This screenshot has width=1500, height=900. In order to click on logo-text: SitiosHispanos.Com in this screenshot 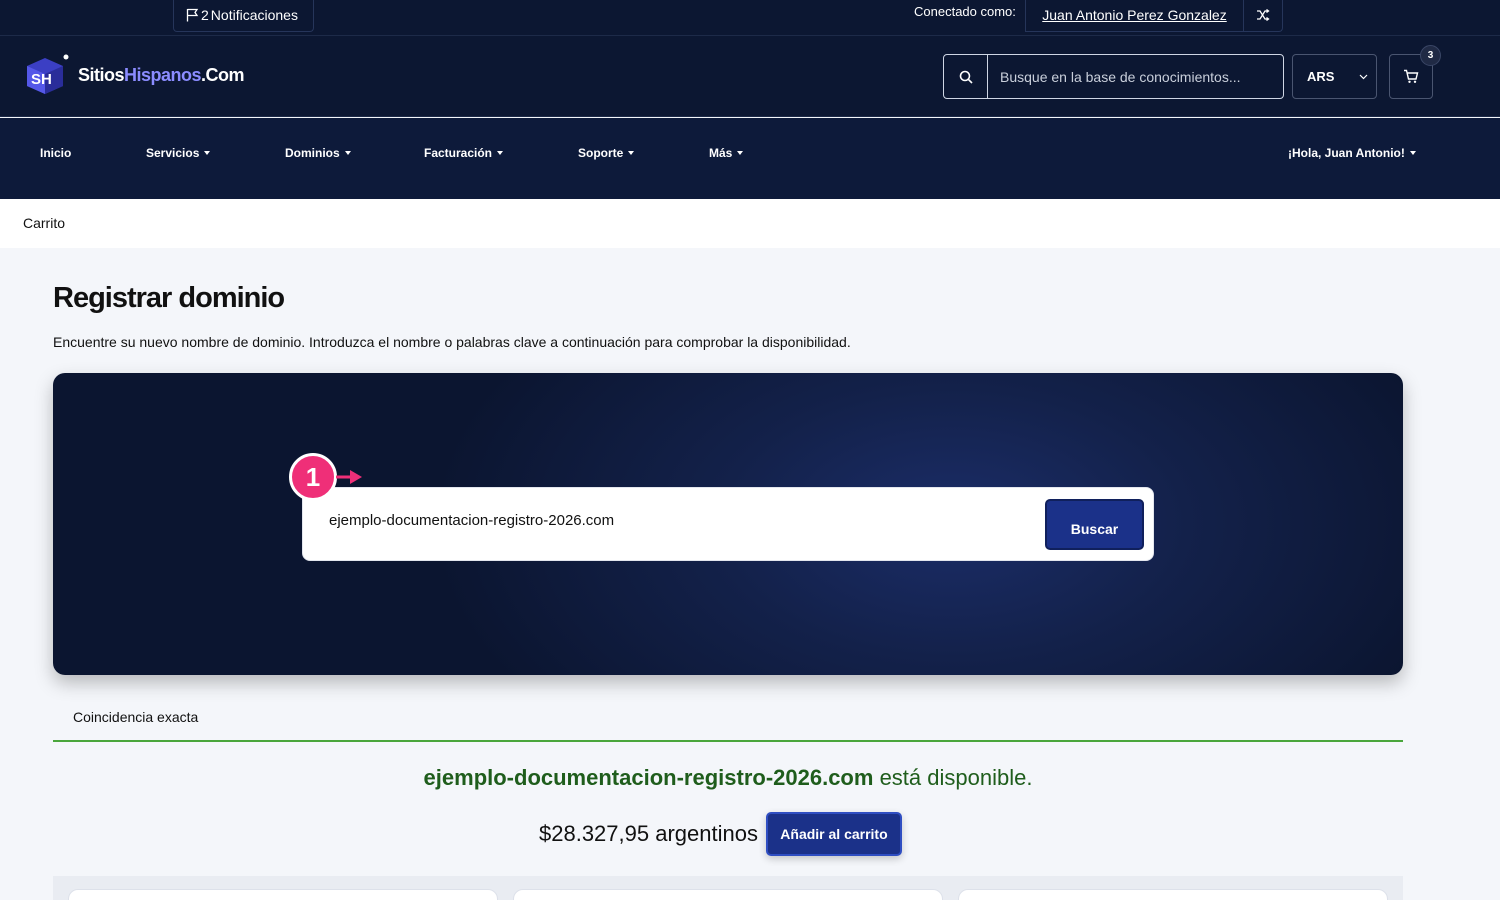, I will do `click(161, 75)`.